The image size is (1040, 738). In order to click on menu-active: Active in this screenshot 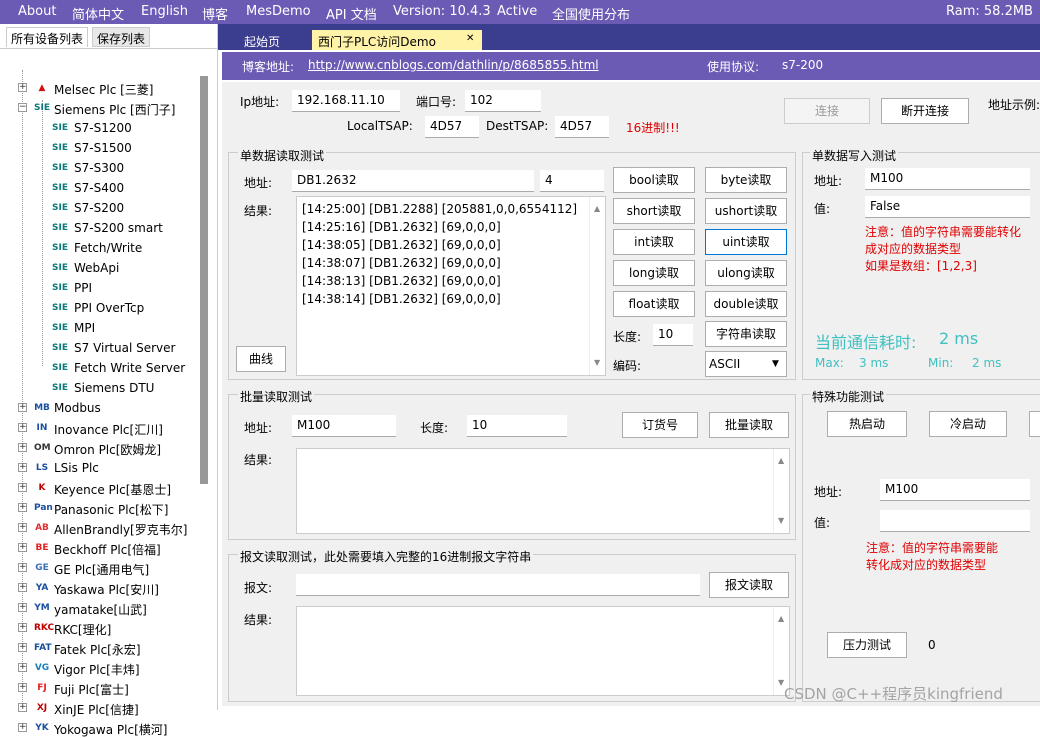, I will do `click(517, 11)`.